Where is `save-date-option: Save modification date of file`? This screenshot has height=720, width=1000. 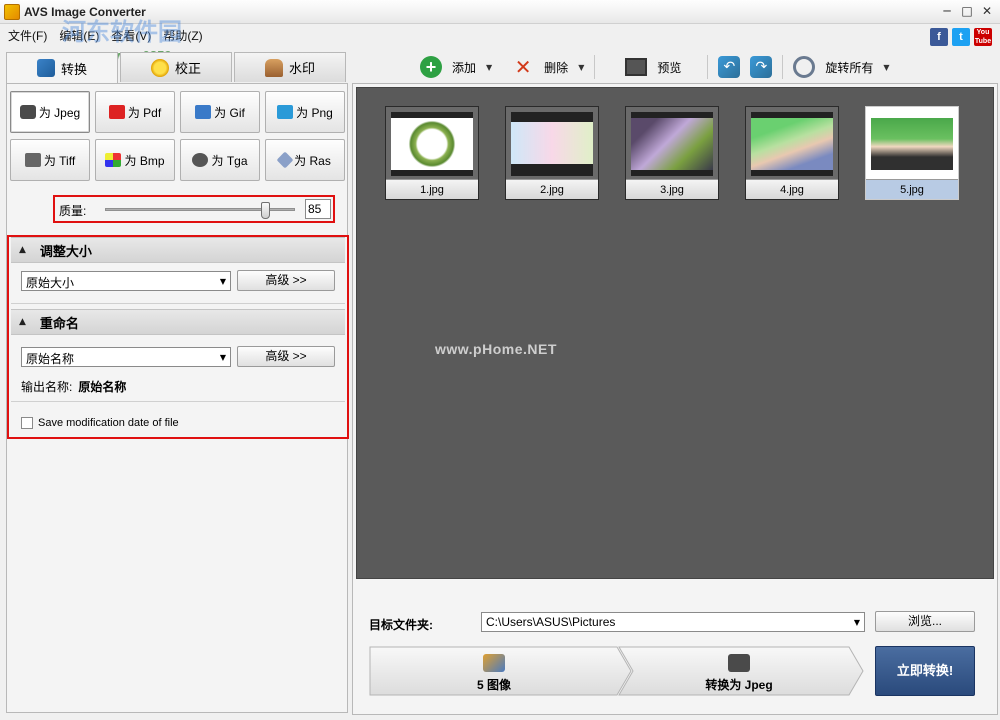
save-date-option: Save modification date of file is located at coordinates (100, 423).